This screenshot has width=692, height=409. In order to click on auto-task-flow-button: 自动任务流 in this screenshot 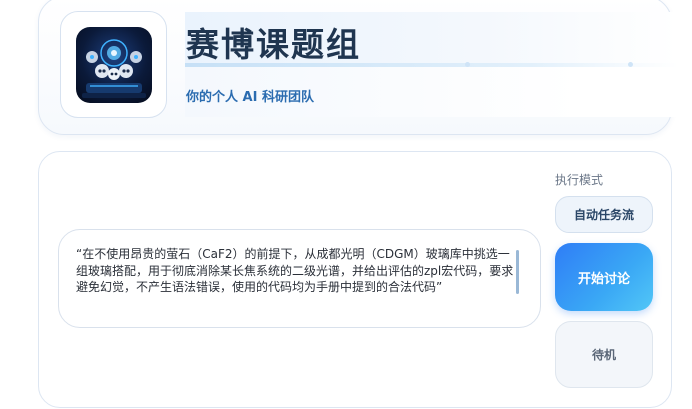, I will do `click(604, 214)`.